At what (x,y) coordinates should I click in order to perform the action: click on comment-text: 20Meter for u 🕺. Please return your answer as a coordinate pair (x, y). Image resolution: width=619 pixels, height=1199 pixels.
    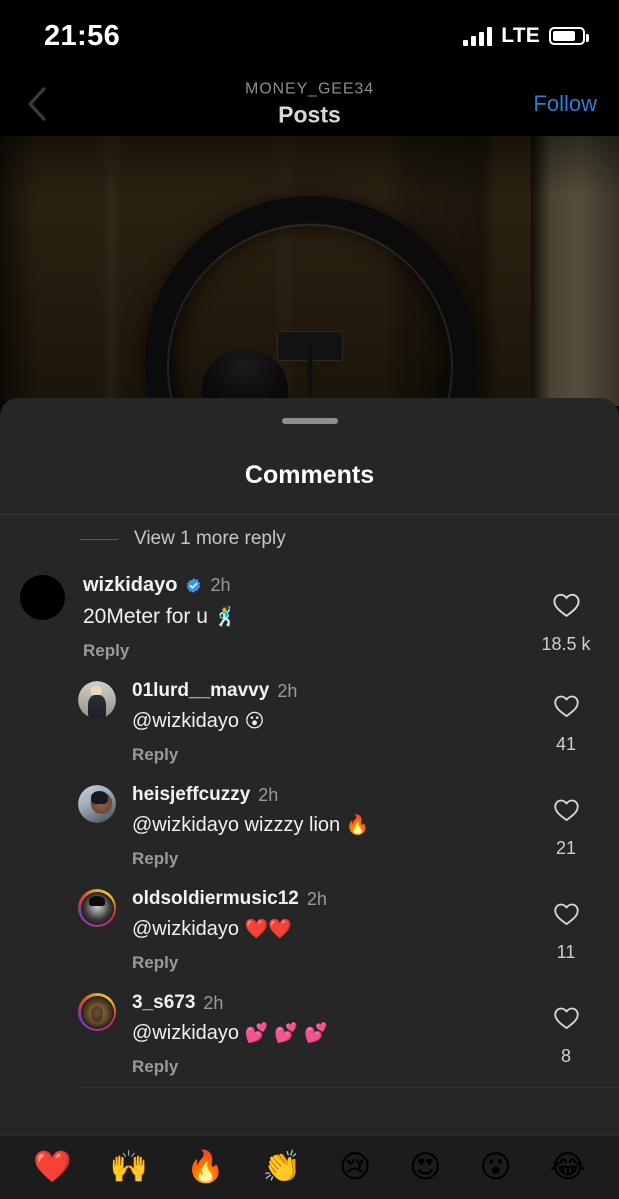
    Looking at the image, I should click on (304, 617).